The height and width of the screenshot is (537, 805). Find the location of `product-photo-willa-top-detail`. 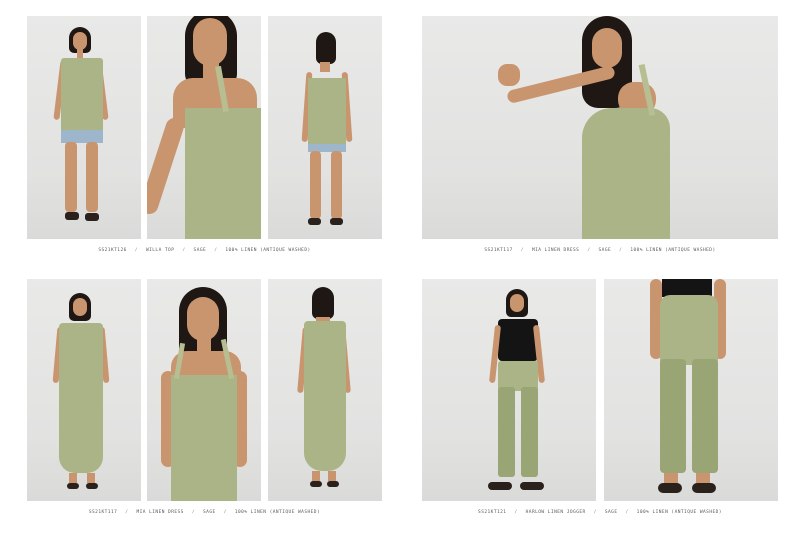

product-photo-willa-top-detail is located at coordinates (204, 127).